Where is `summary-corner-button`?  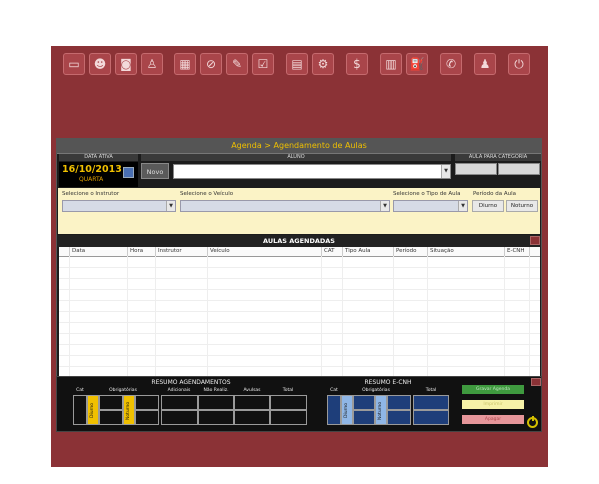 summary-corner-button is located at coordinates (536, 382).